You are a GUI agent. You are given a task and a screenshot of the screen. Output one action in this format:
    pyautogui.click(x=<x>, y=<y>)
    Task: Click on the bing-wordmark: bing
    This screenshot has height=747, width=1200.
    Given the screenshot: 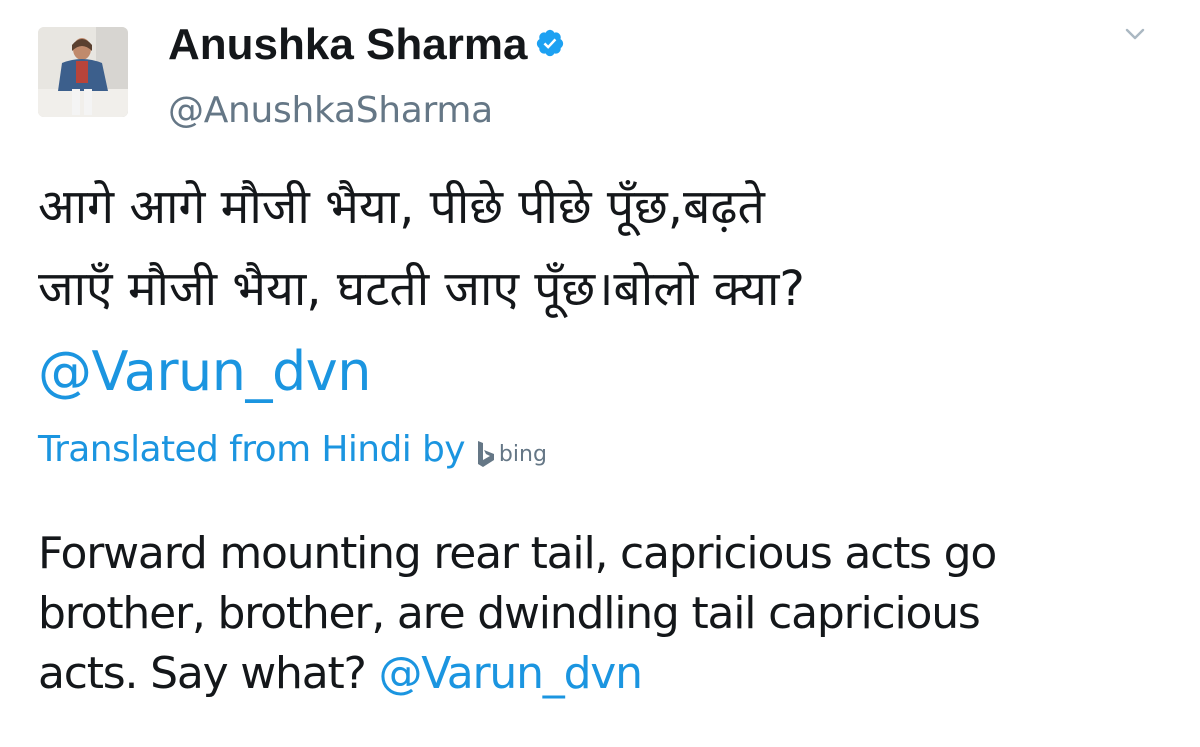 What is the action you would take?
    pyautogui.click(x=522, y=454)
    